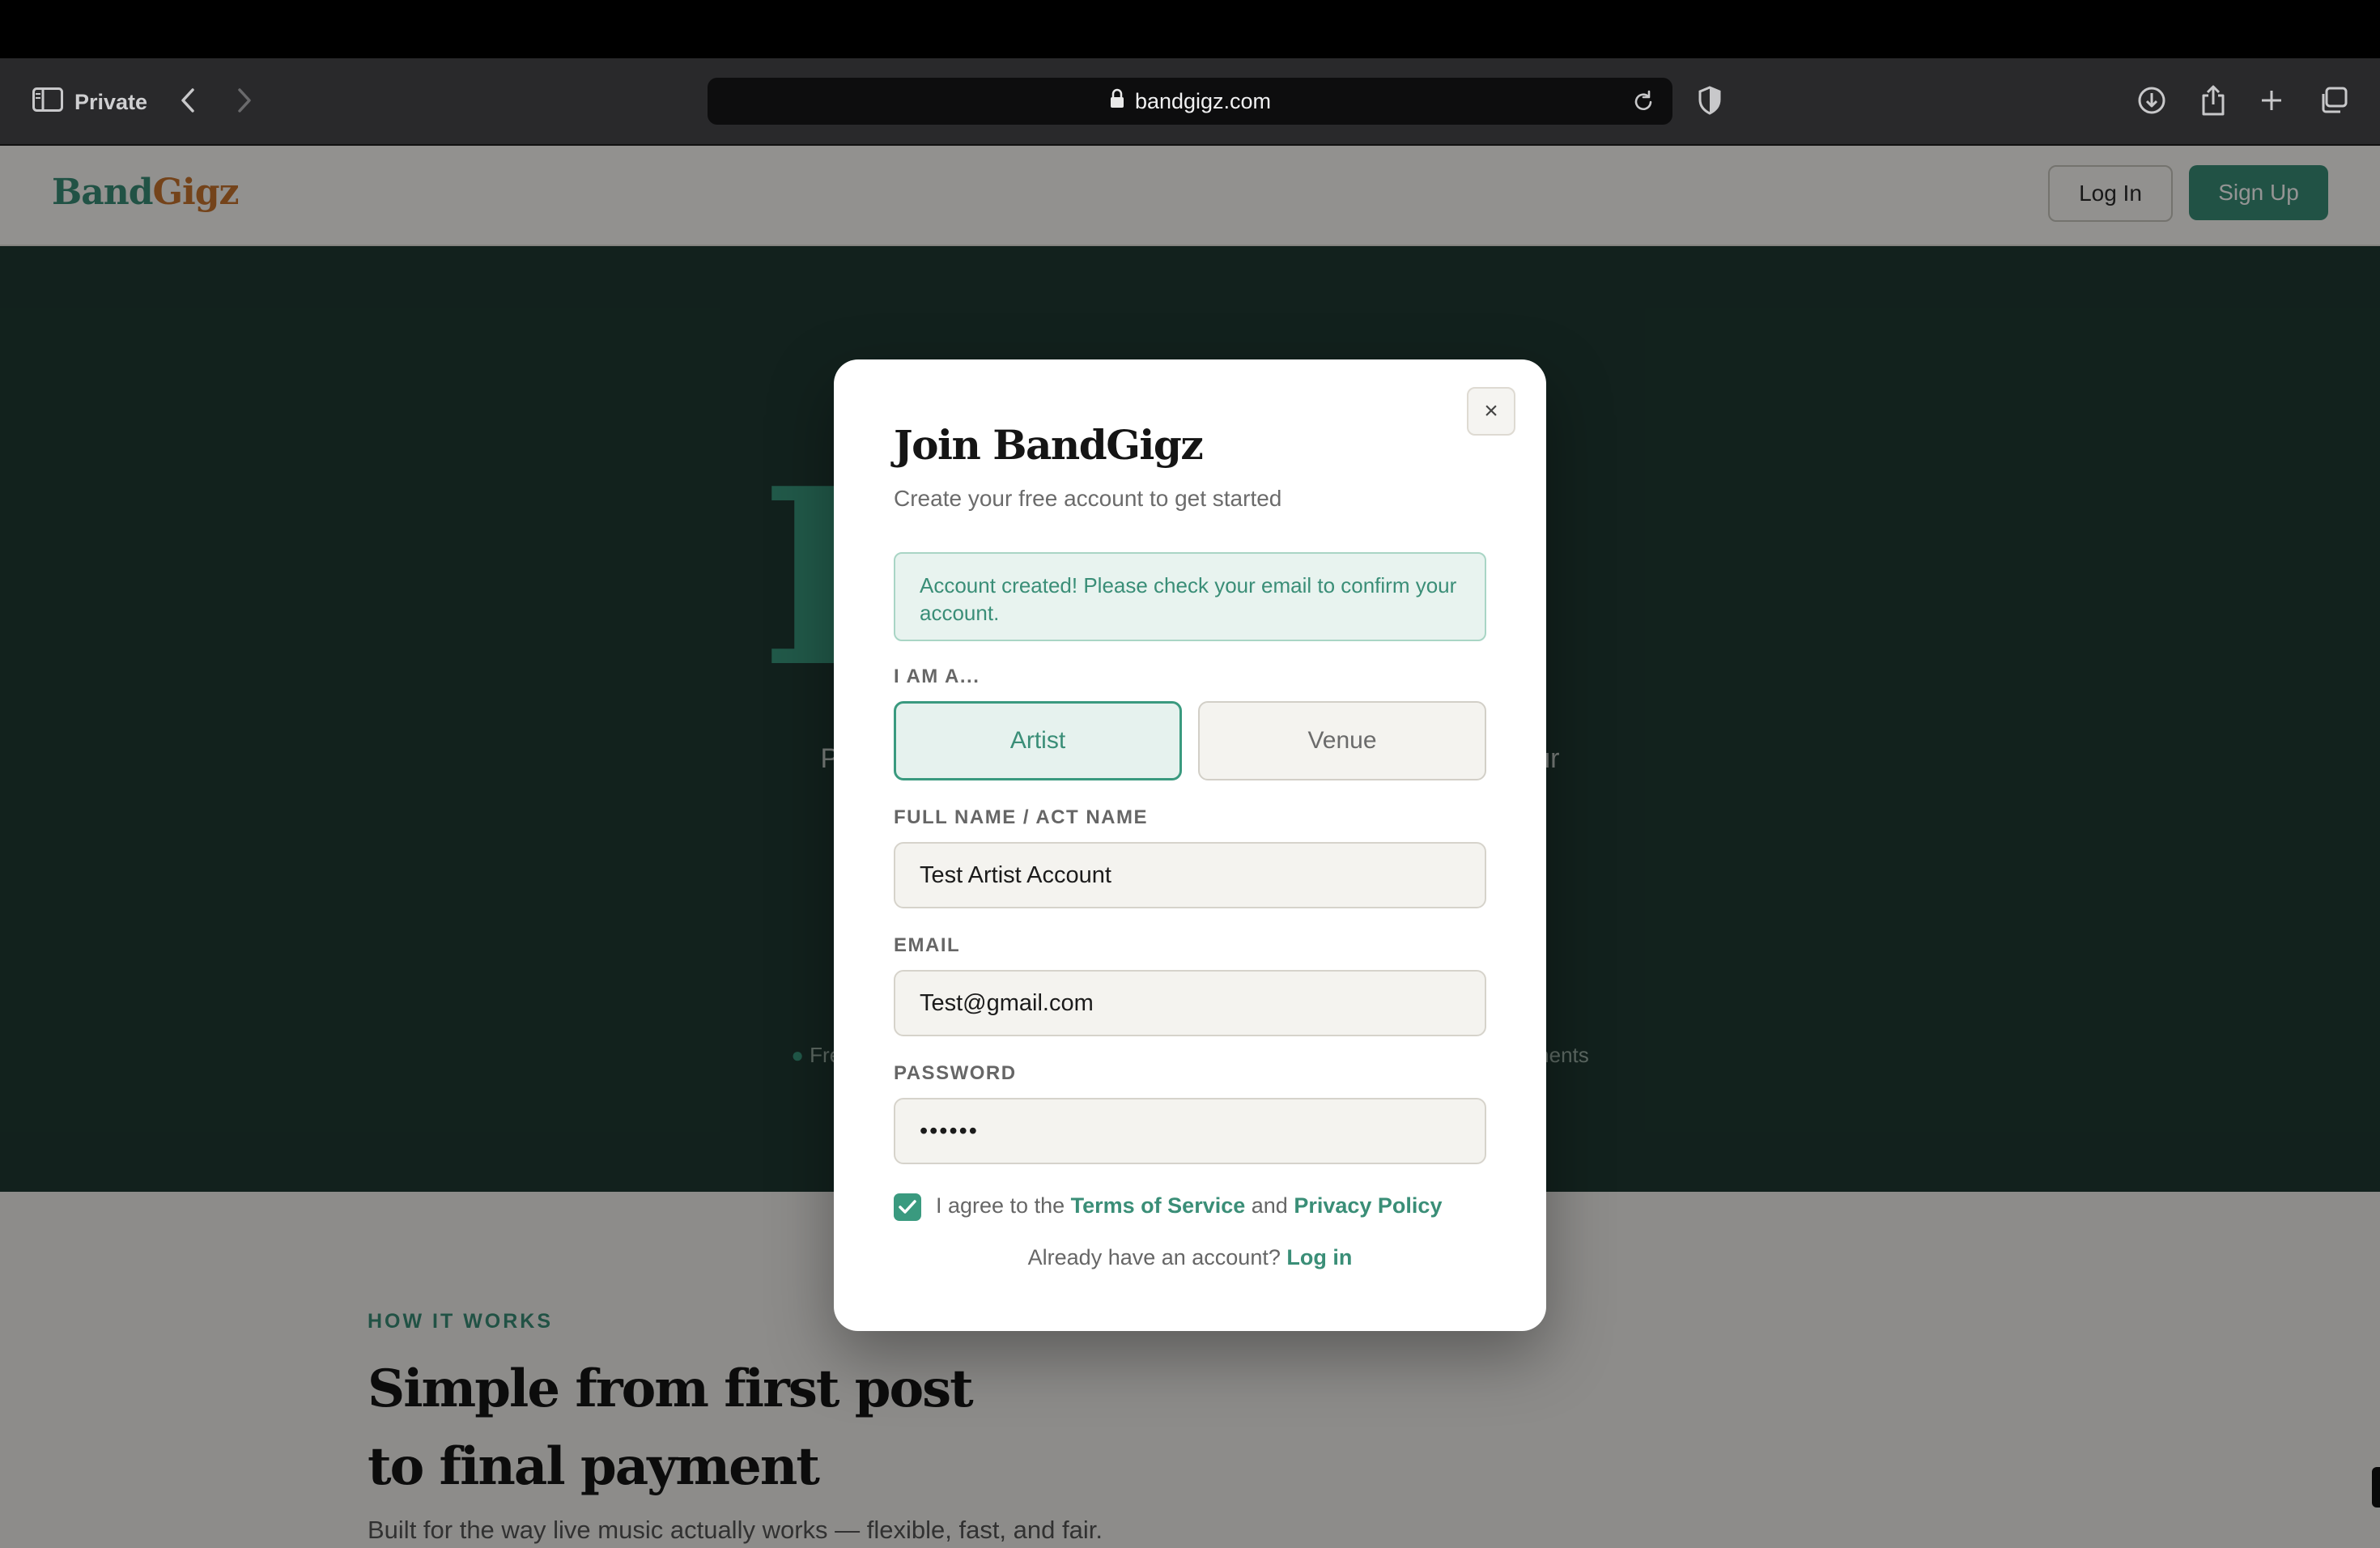 This screenshot has height=1548, width=2380. Describe the element at coordinates (2152, 100) in the screenshot. I see `download-icon` at that location.